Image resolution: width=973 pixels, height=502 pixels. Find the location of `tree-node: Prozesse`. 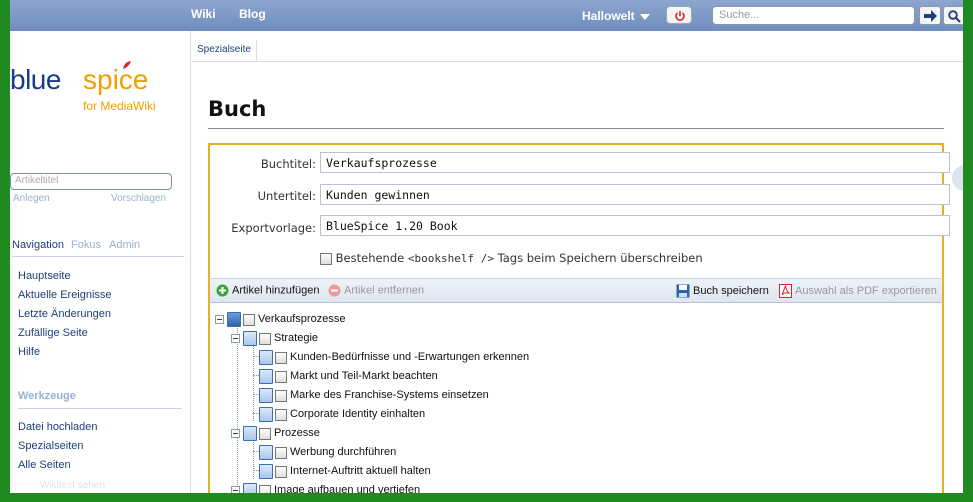

tree-node: Prozesse is located at coordinates (410, 433).